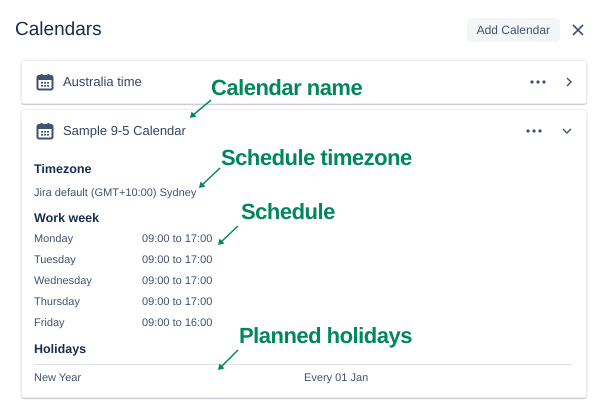 The image size is (600, 409). What do you see at coordinates (325, 336) in the screenshot?
I see `annotation-label: Planned holidays` at bounding box center [325, 336].